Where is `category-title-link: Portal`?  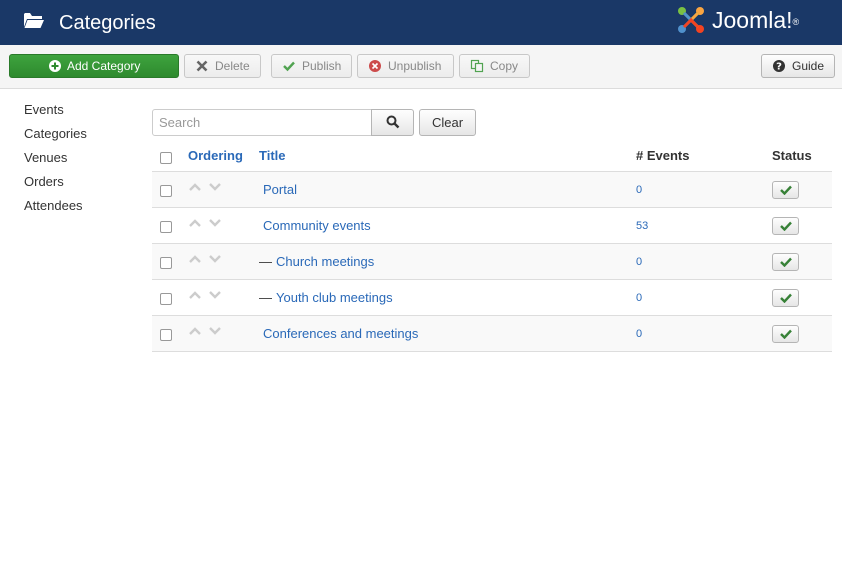
category-title-link: Portal is located at coordinates (278, 190).